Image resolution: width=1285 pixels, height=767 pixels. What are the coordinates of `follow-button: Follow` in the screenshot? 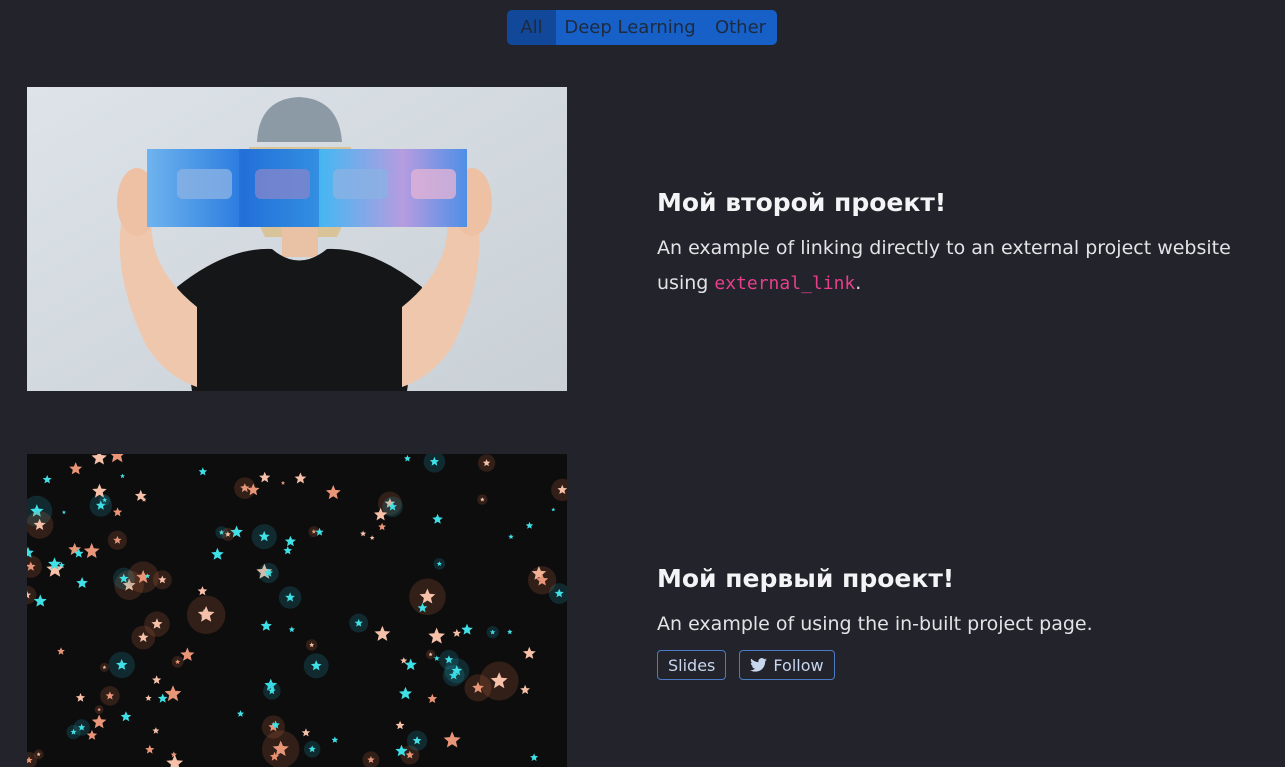 It's located at (787, 665).